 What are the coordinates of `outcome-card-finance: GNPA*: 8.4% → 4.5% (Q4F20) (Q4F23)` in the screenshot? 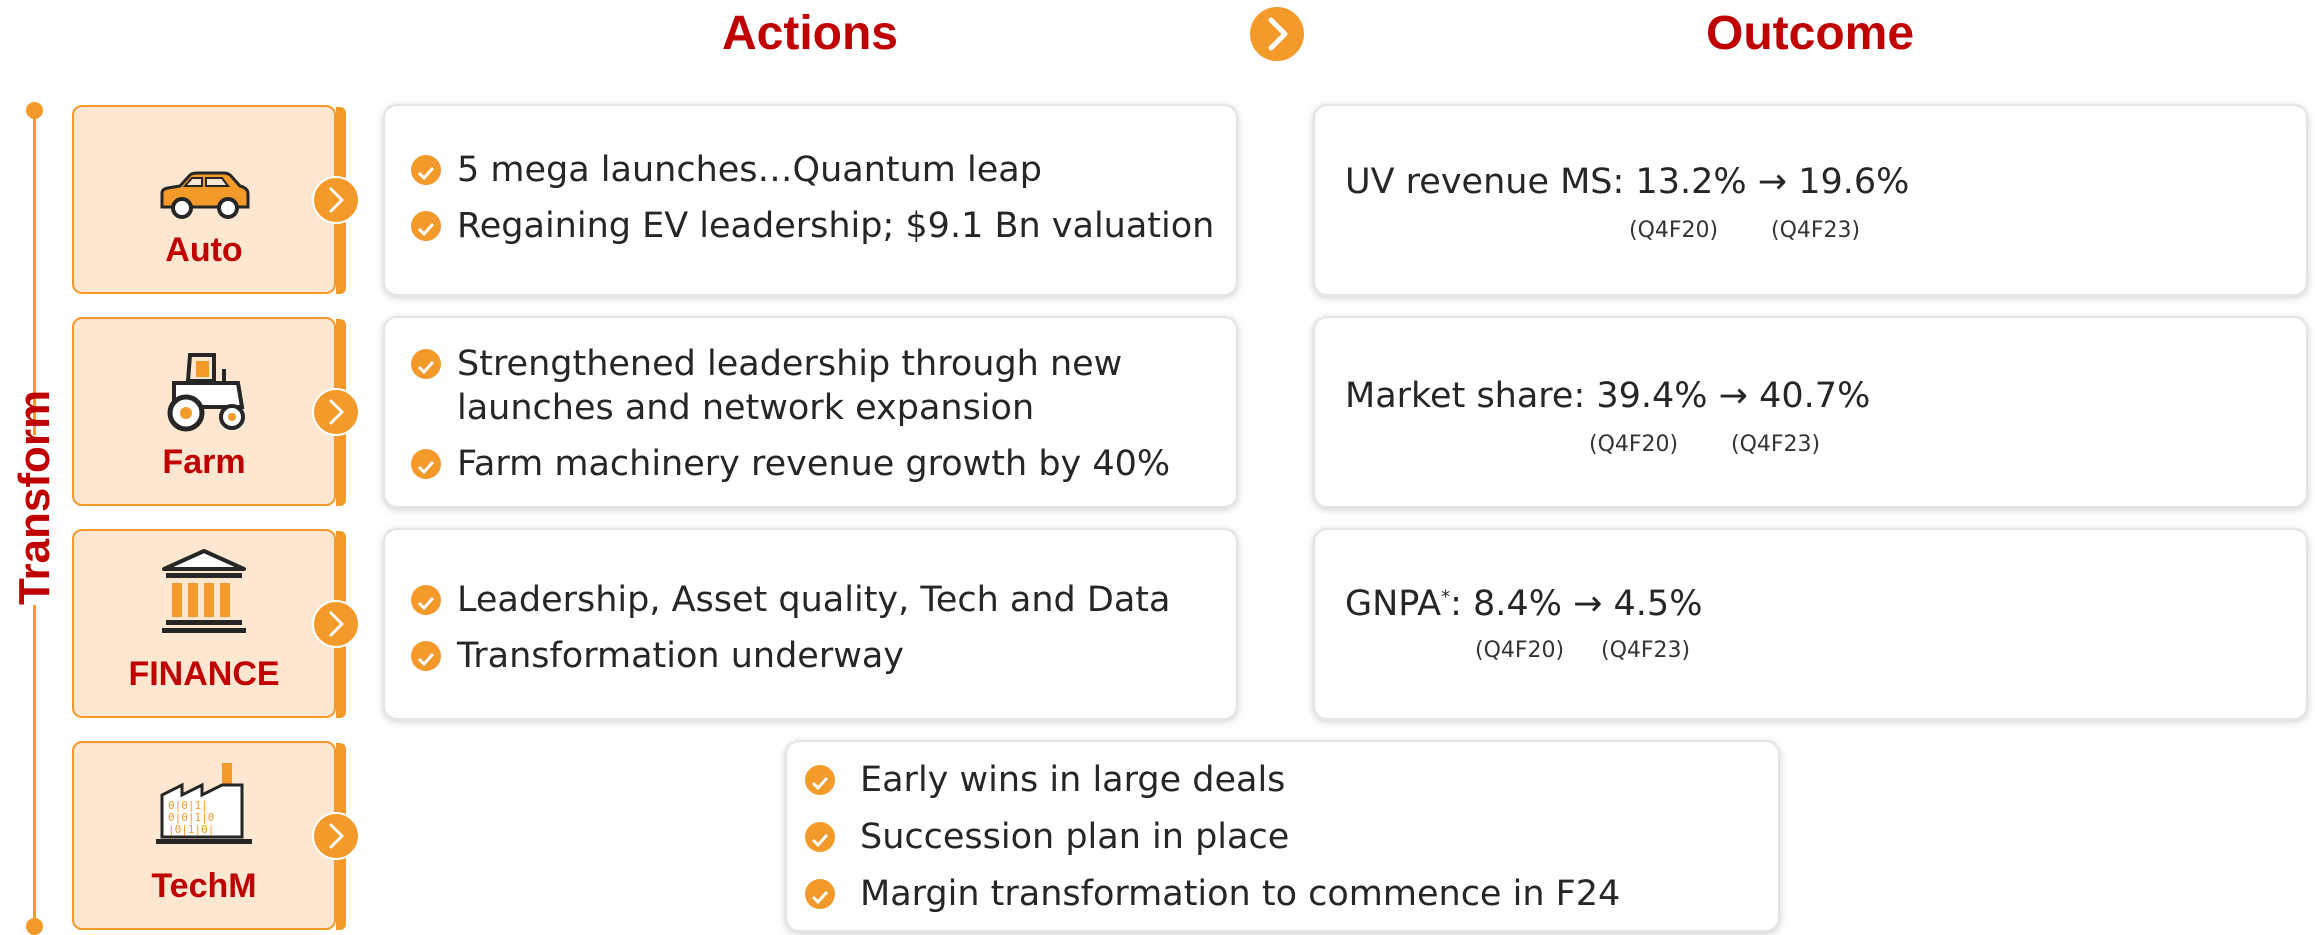 It's located at (1810, 624).